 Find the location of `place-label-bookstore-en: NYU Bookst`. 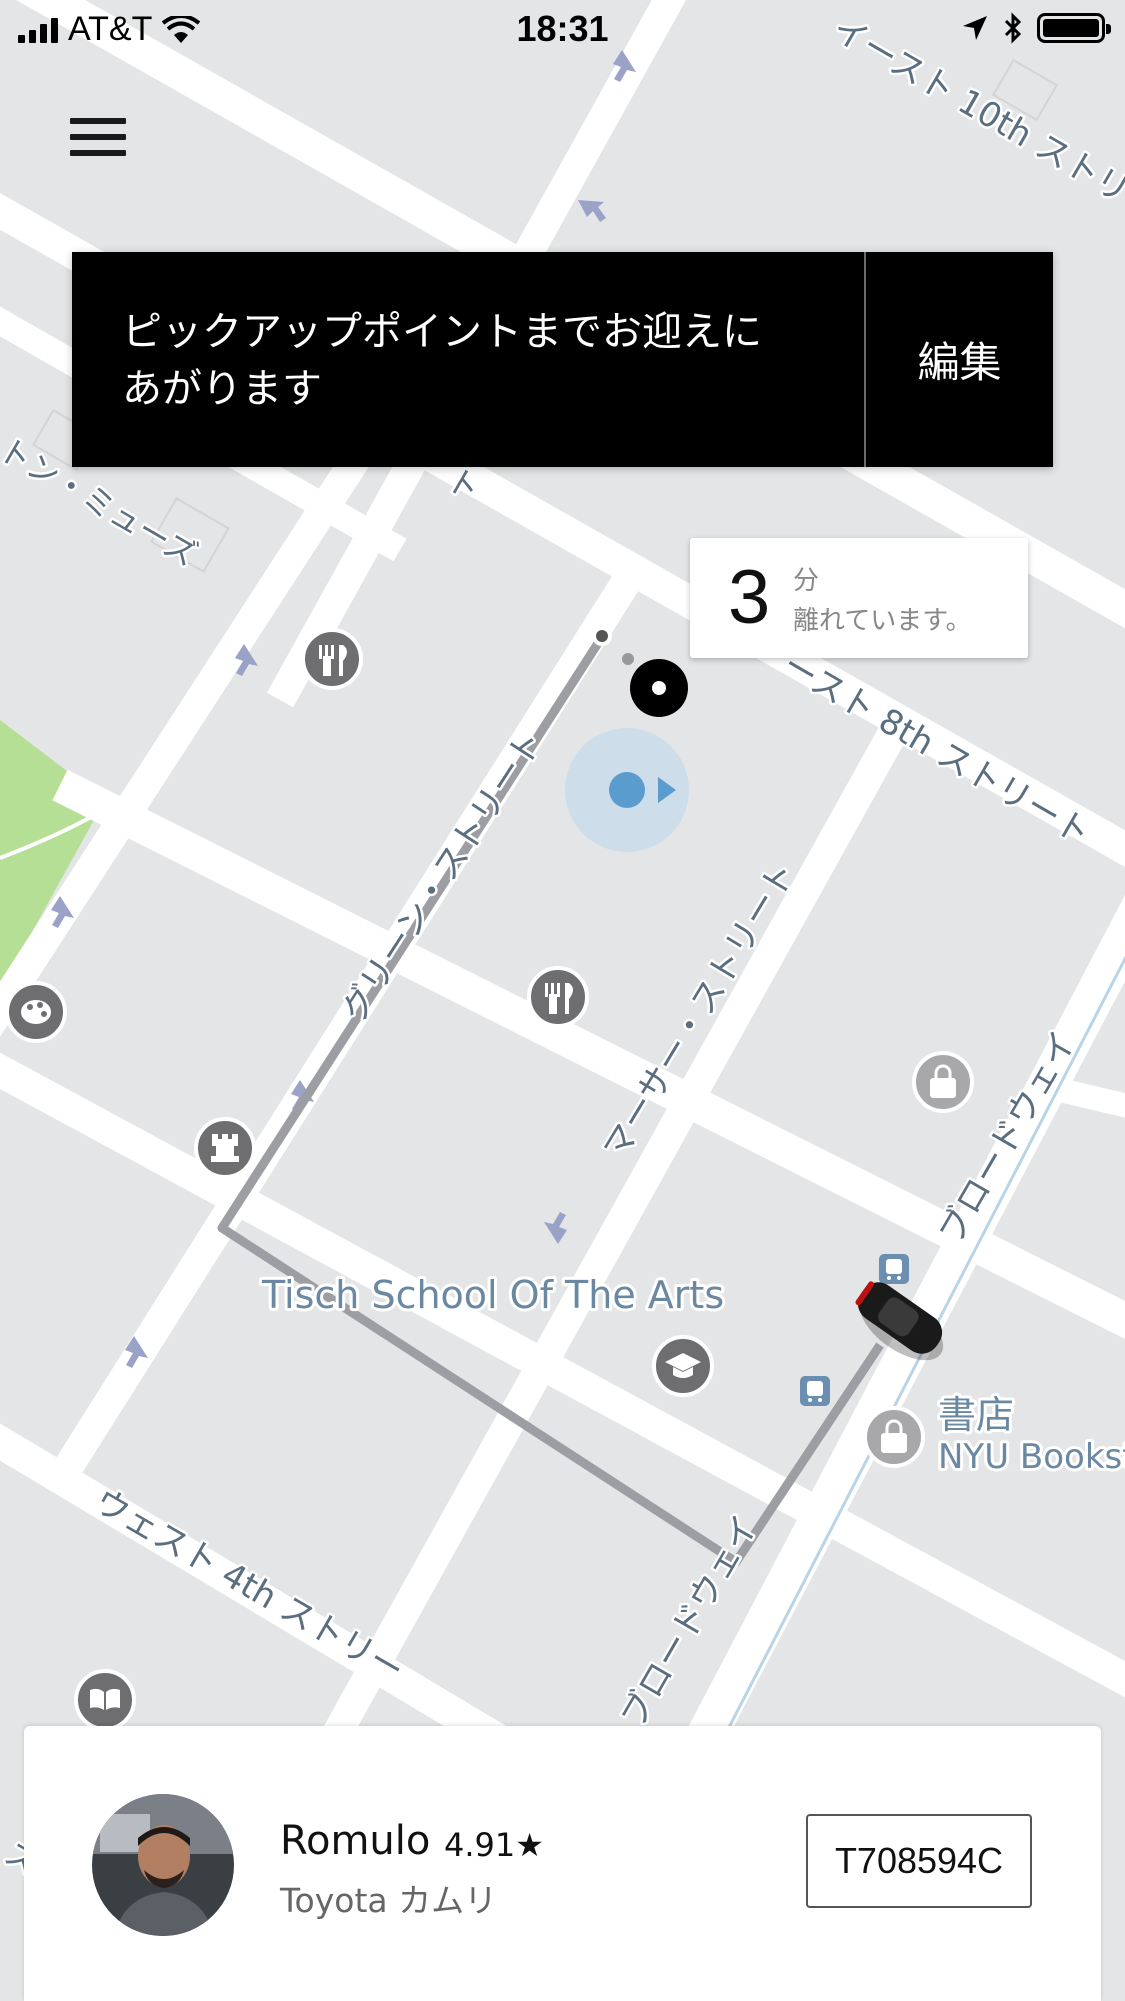

place-label-bookstore-en: NYU Bookst is located at coordinates (1030, 1457).